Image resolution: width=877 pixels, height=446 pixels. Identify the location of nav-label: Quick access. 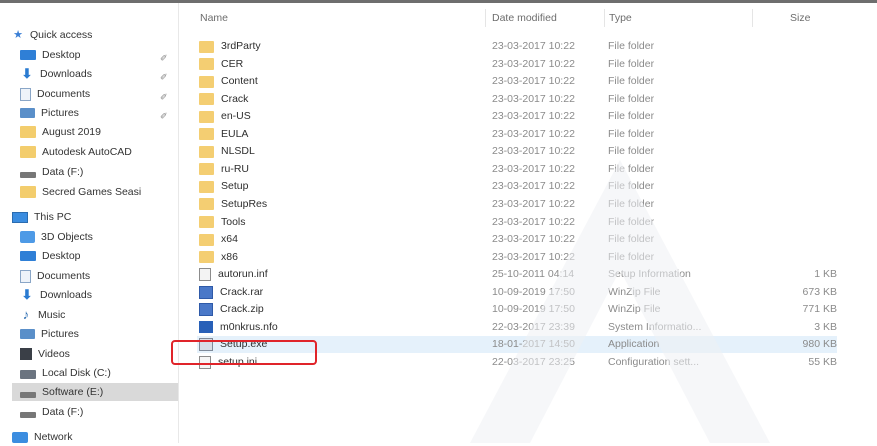
(61, 35).